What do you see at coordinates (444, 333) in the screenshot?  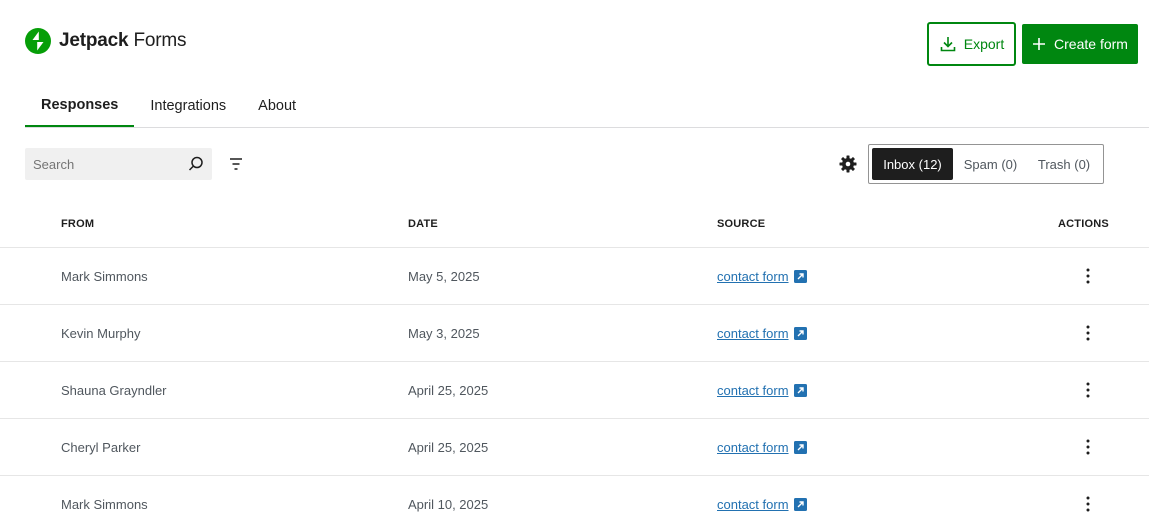 I see `cell-date: May 3, 2025` at bounding box center [444, 333].